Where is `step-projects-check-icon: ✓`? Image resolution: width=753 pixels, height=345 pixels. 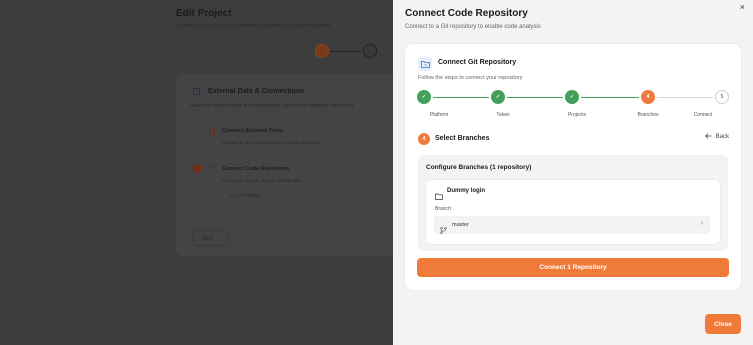 step-projects-check-icon: ✓ is located at coordinates (572, 97).